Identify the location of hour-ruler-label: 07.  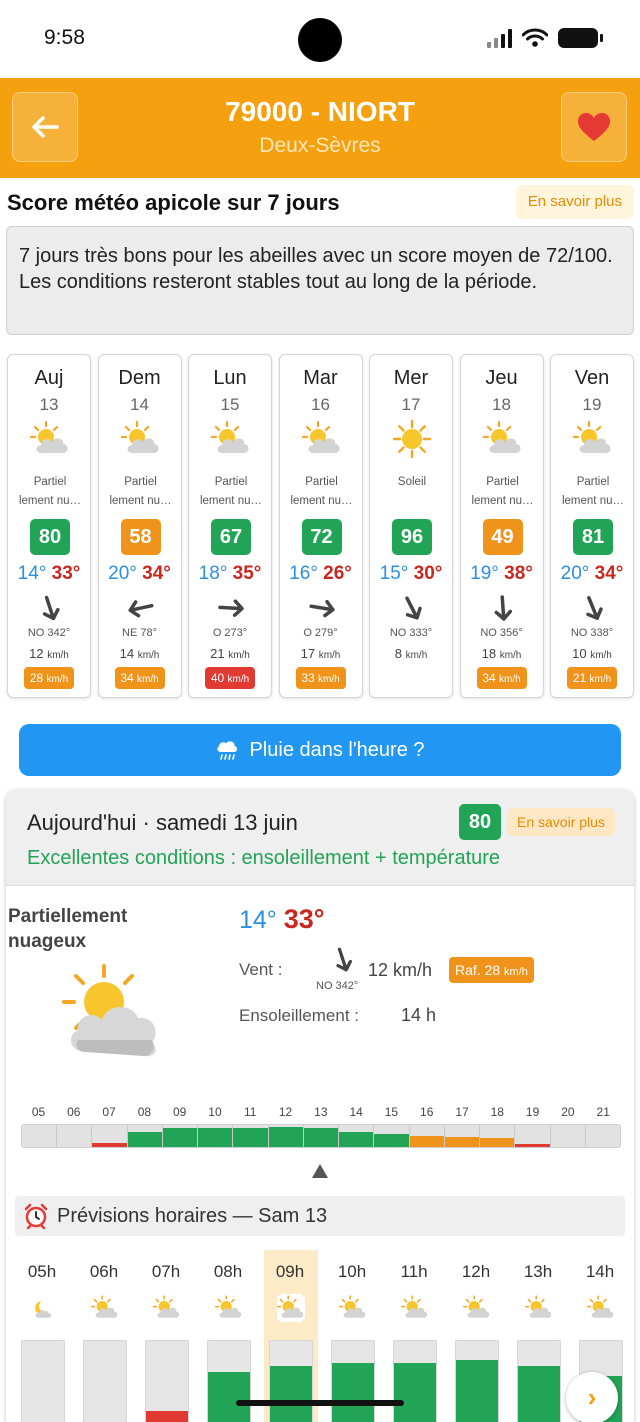
(109, 1112).